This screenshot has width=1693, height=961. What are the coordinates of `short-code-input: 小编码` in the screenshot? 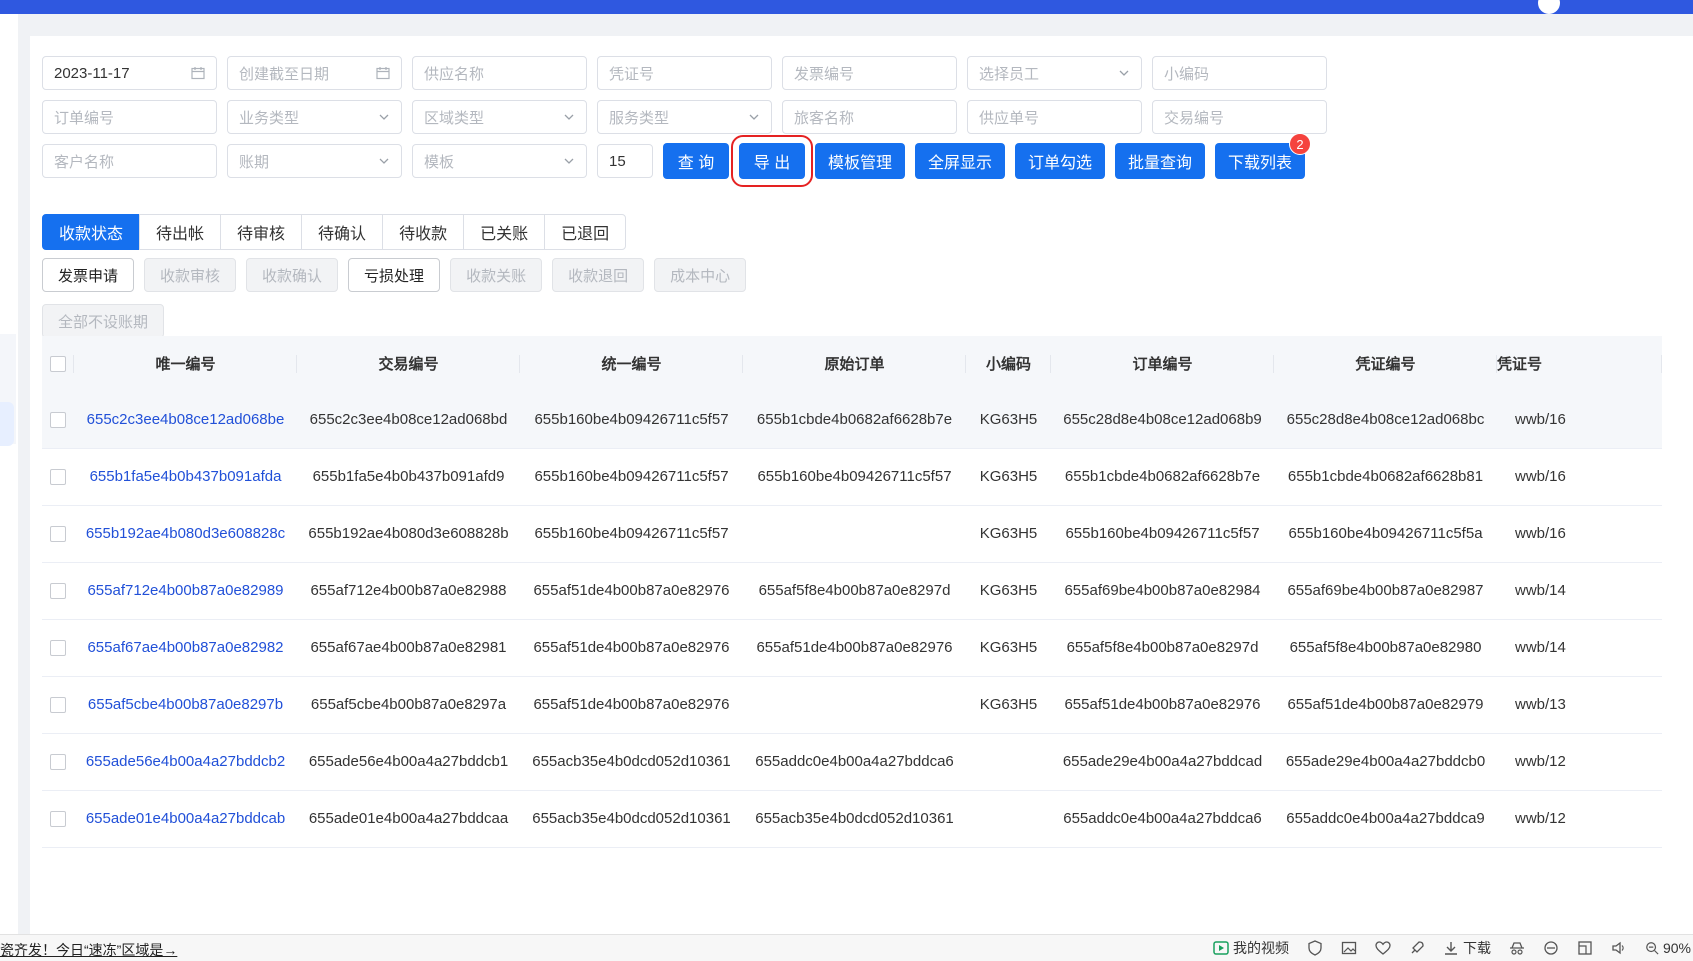 It's located at (1239, 73).